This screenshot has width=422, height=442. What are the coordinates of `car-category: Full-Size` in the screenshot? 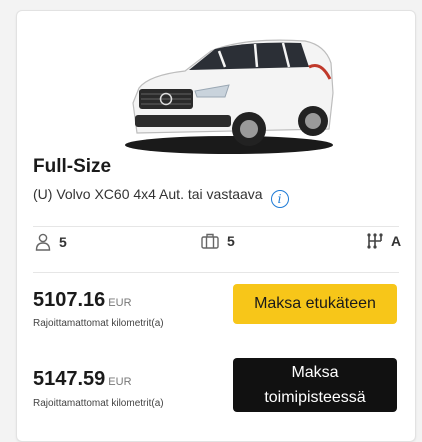 It's located at (72, 166).